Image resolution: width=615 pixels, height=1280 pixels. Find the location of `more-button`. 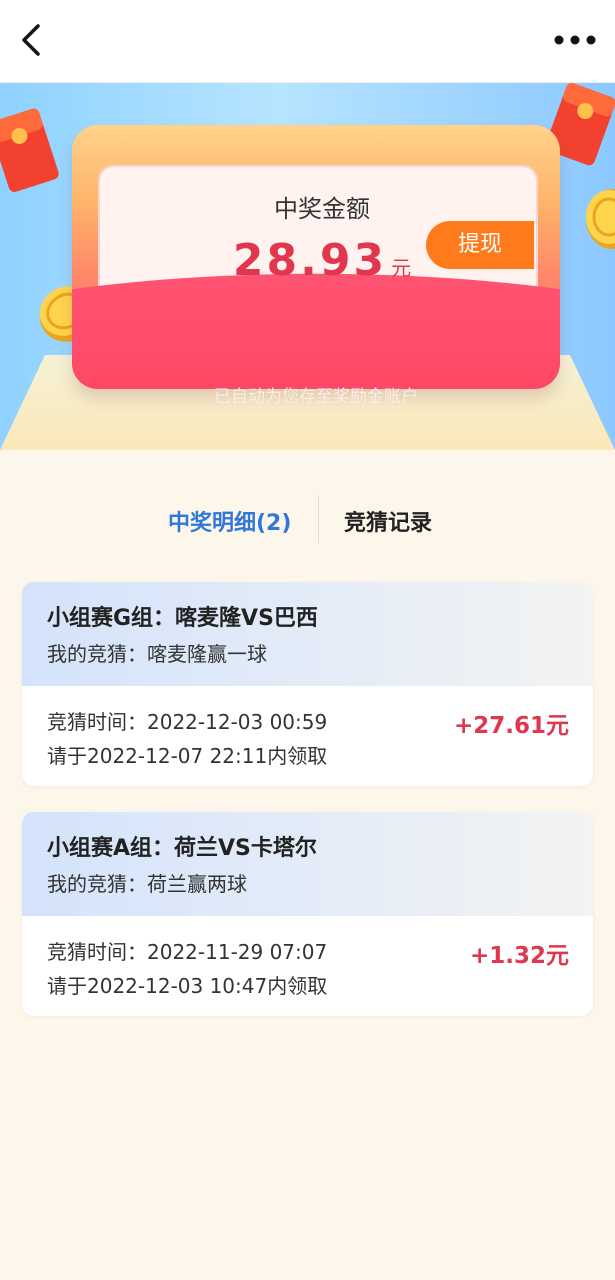

more-button is located at coordinates (575, 40).